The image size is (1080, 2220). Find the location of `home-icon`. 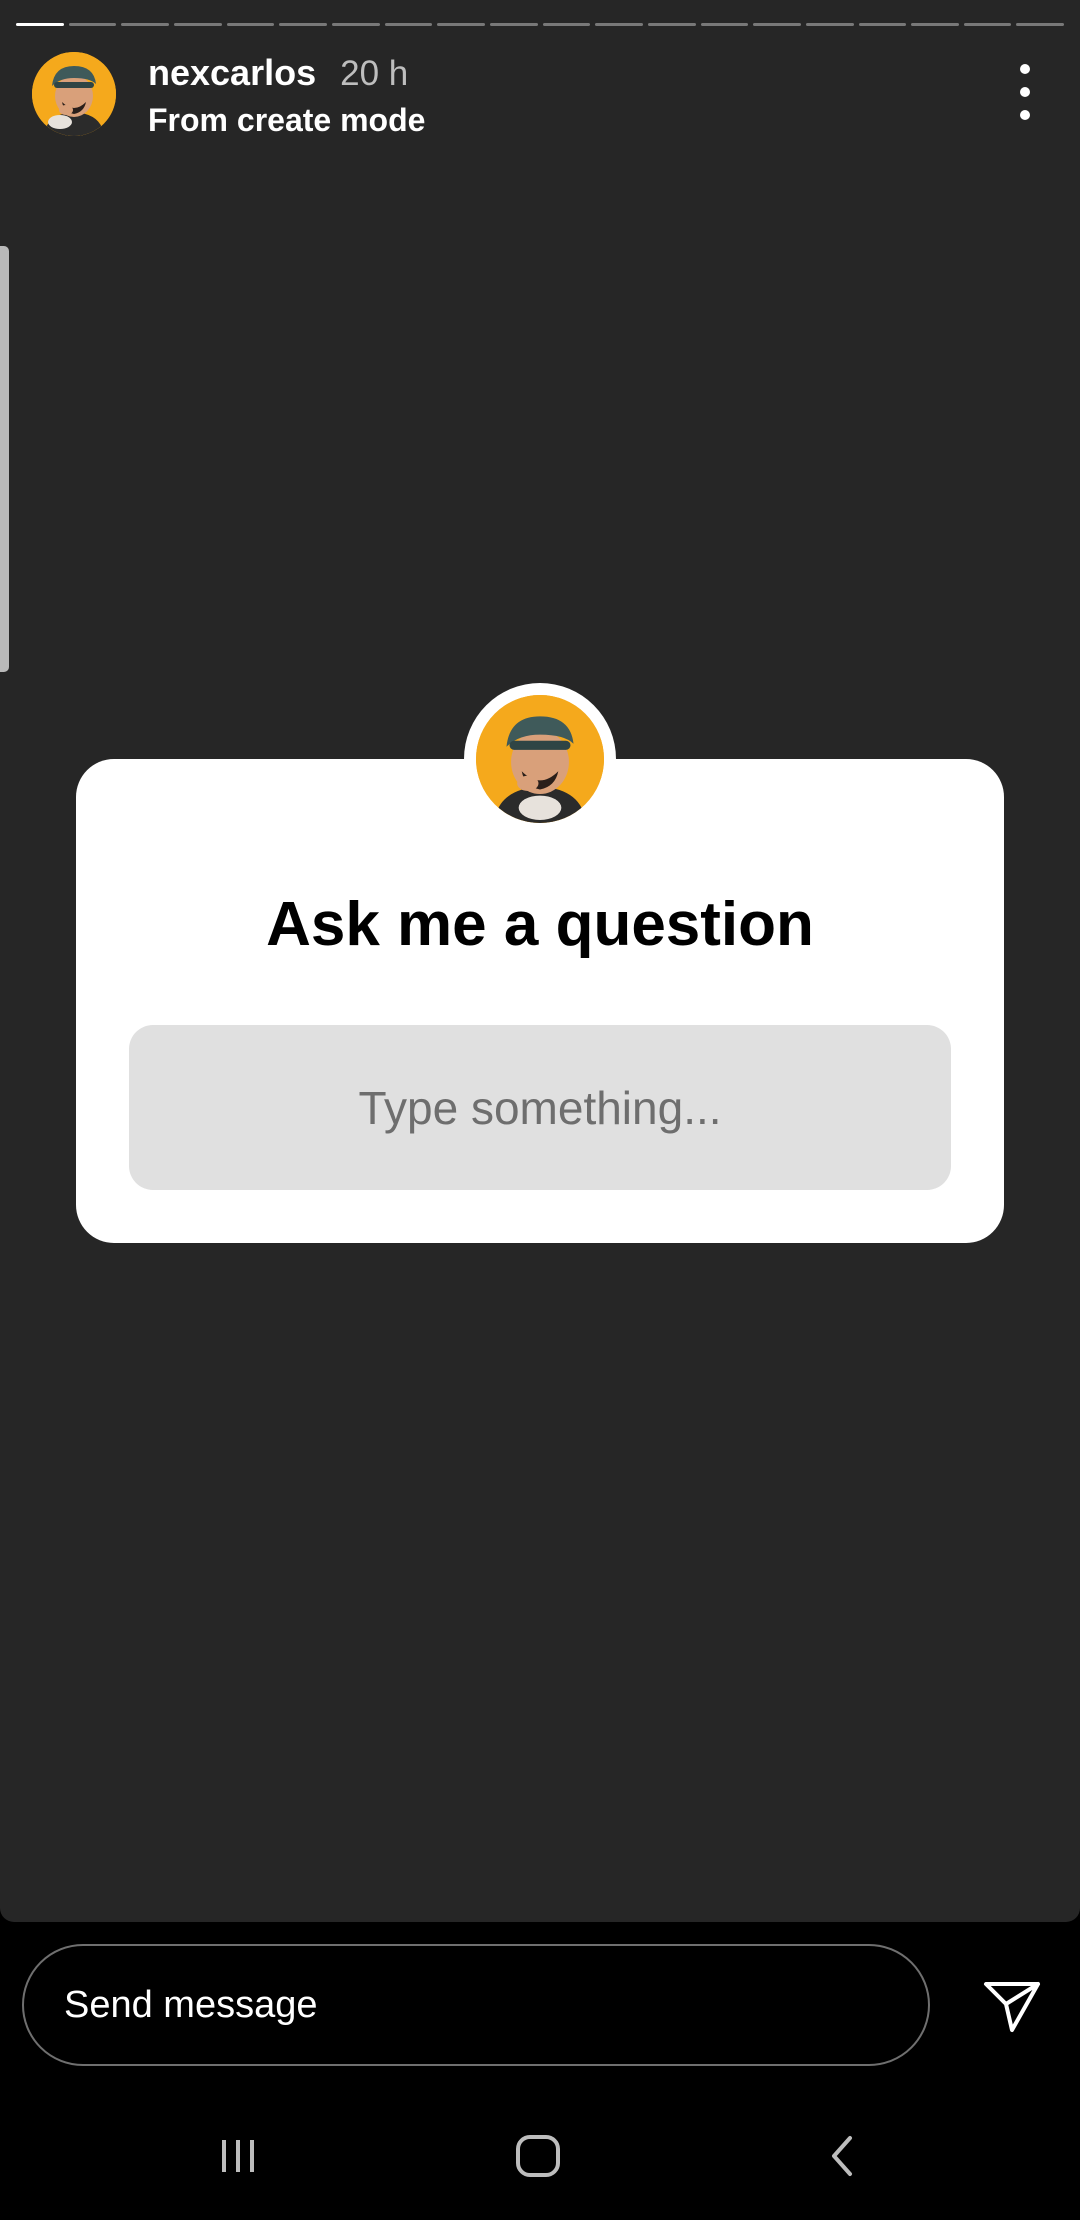

home-icon is located at coordinates (538, 2156).